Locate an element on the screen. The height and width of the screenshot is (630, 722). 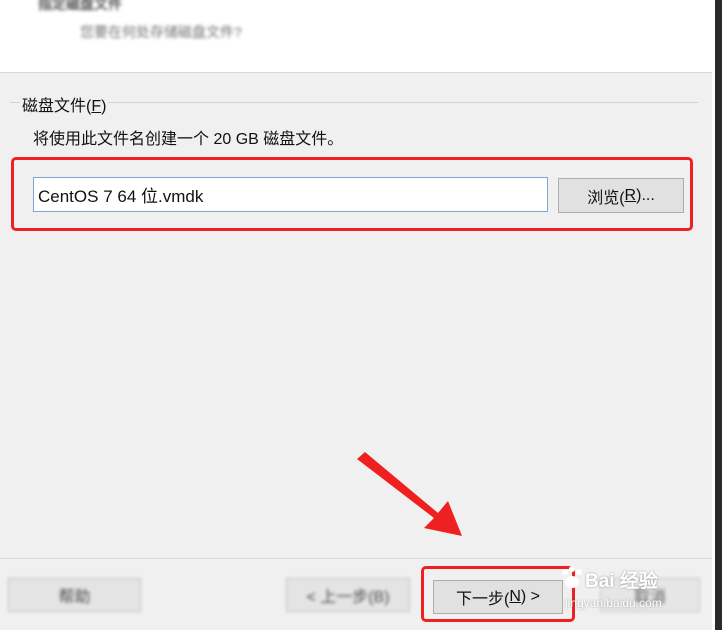
baidu-watermark: Bai 经验 jingyan.baidu.com is located at coordinates (635, 591).